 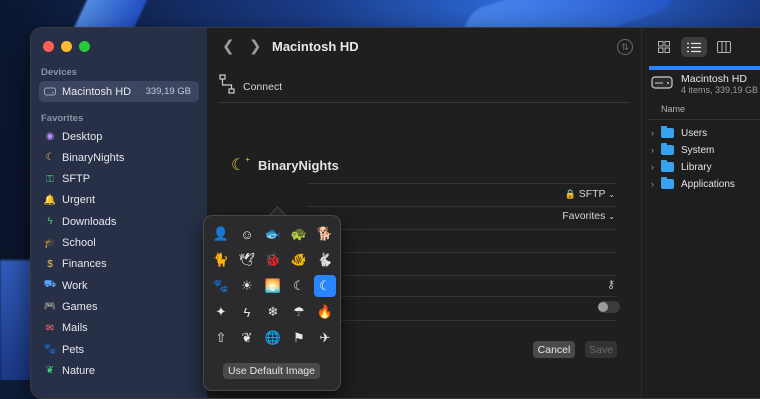 I want to click on protocol-select: 🔒 SFTP ⌄, so click(x=590, y=194).